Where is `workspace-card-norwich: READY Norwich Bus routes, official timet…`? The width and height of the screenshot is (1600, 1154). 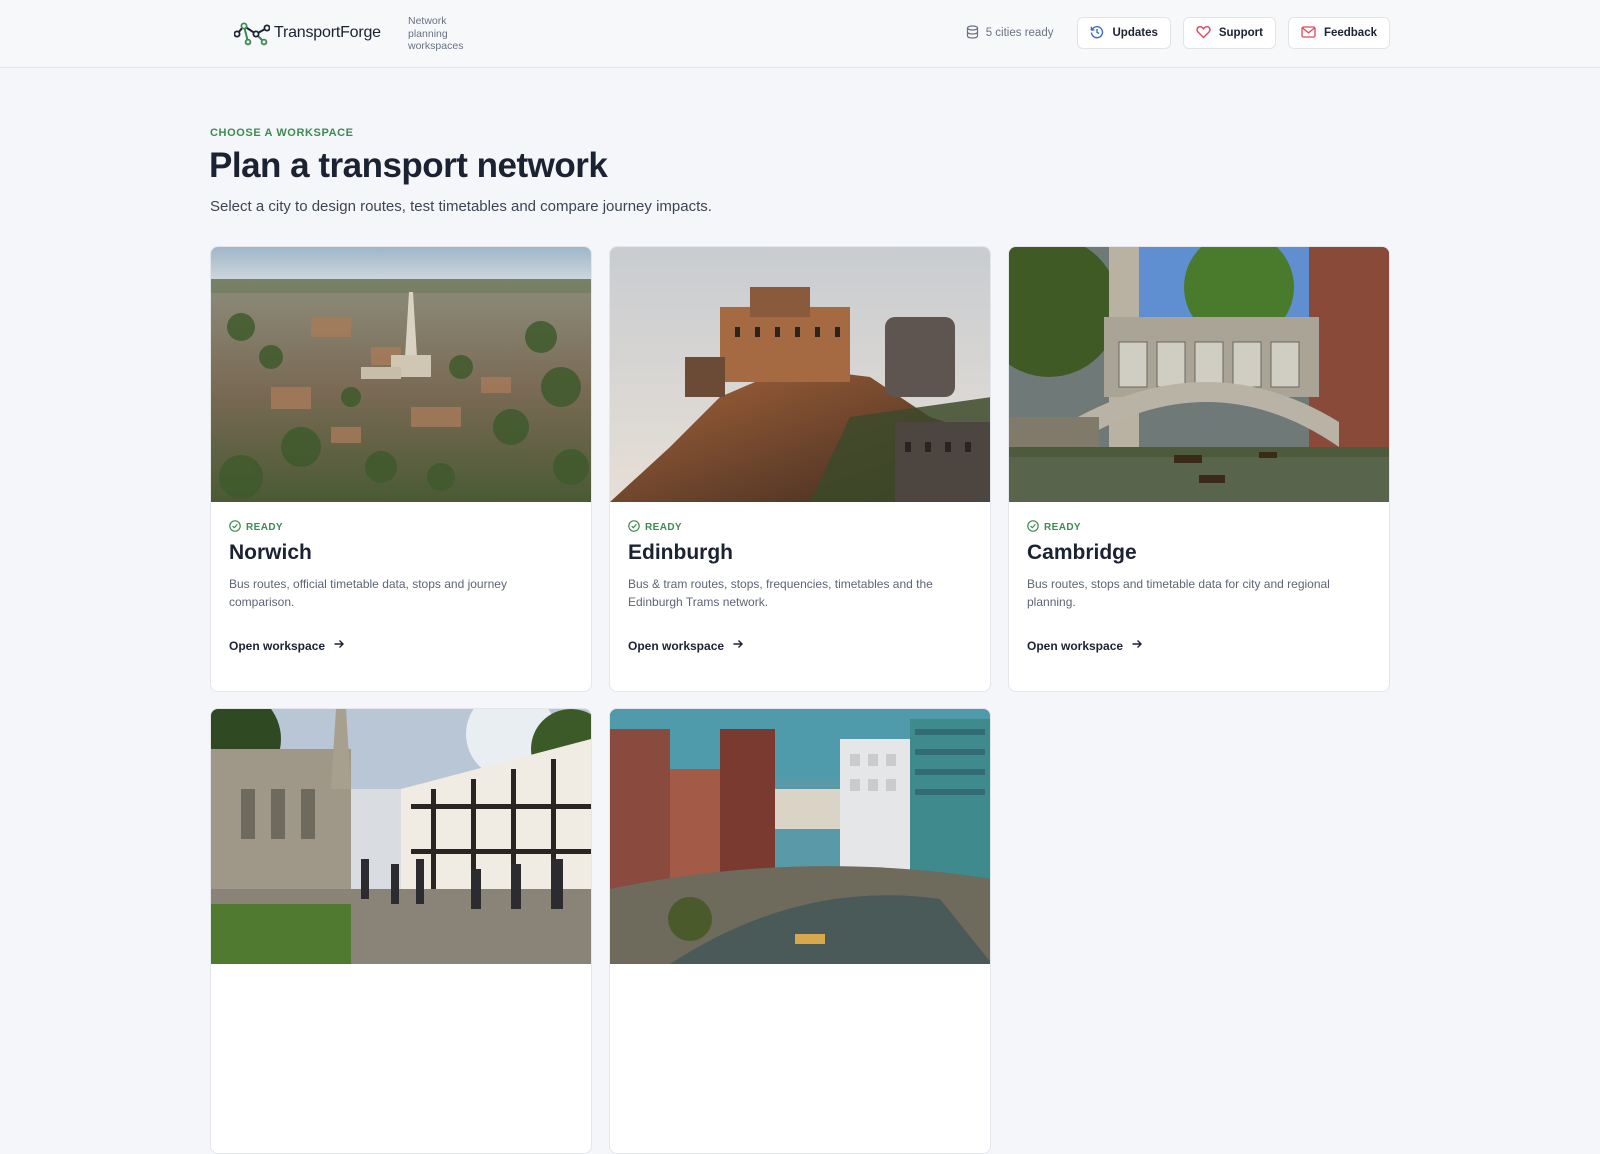 workspace-card-norwich: READY Norwich Bus routes, official timet… is located at coordinates (401, 469).